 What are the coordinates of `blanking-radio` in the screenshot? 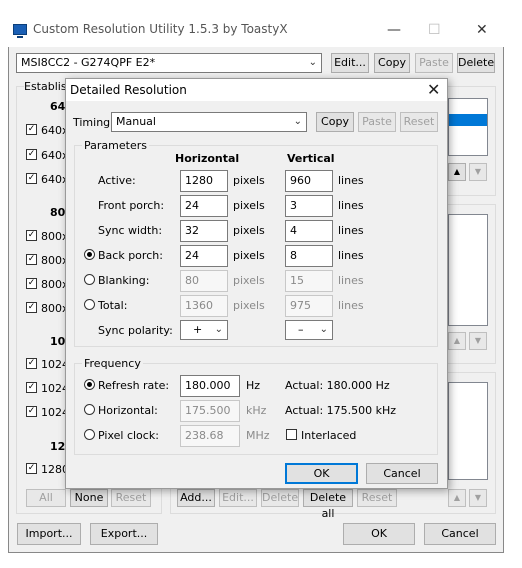 It's located at (89, 279).